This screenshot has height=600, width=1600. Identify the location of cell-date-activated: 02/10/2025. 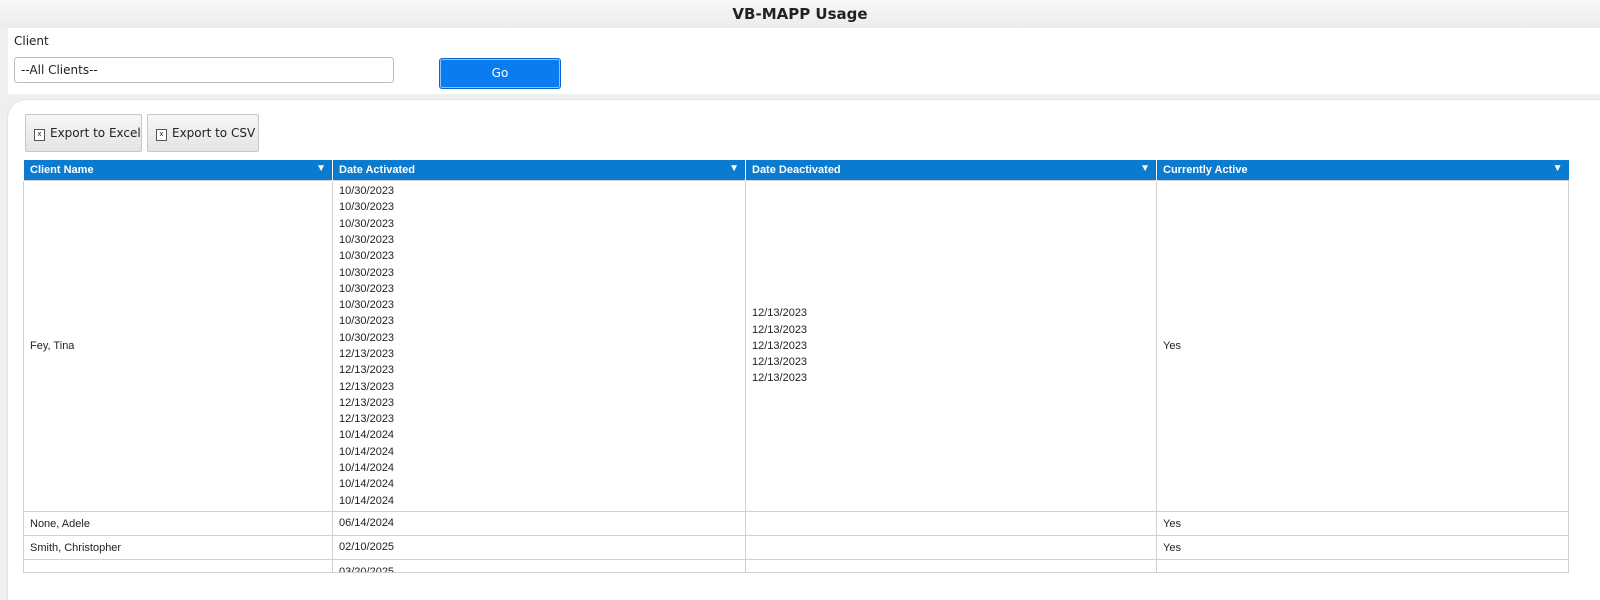
(539, 547).